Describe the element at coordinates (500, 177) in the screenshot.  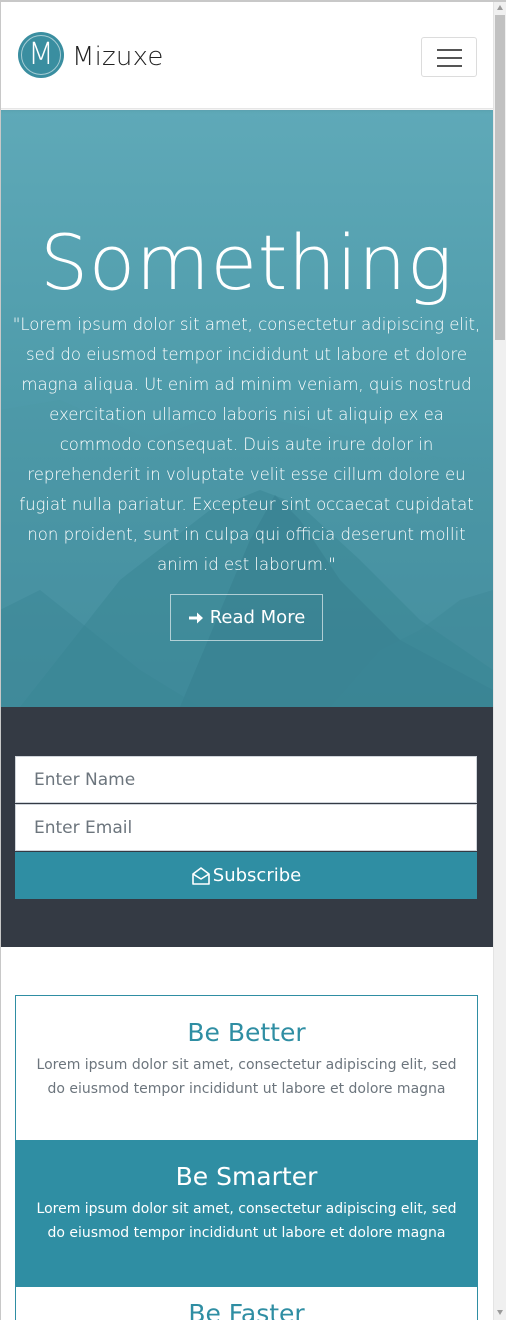
I see `scrollbar-thumb` at that location.